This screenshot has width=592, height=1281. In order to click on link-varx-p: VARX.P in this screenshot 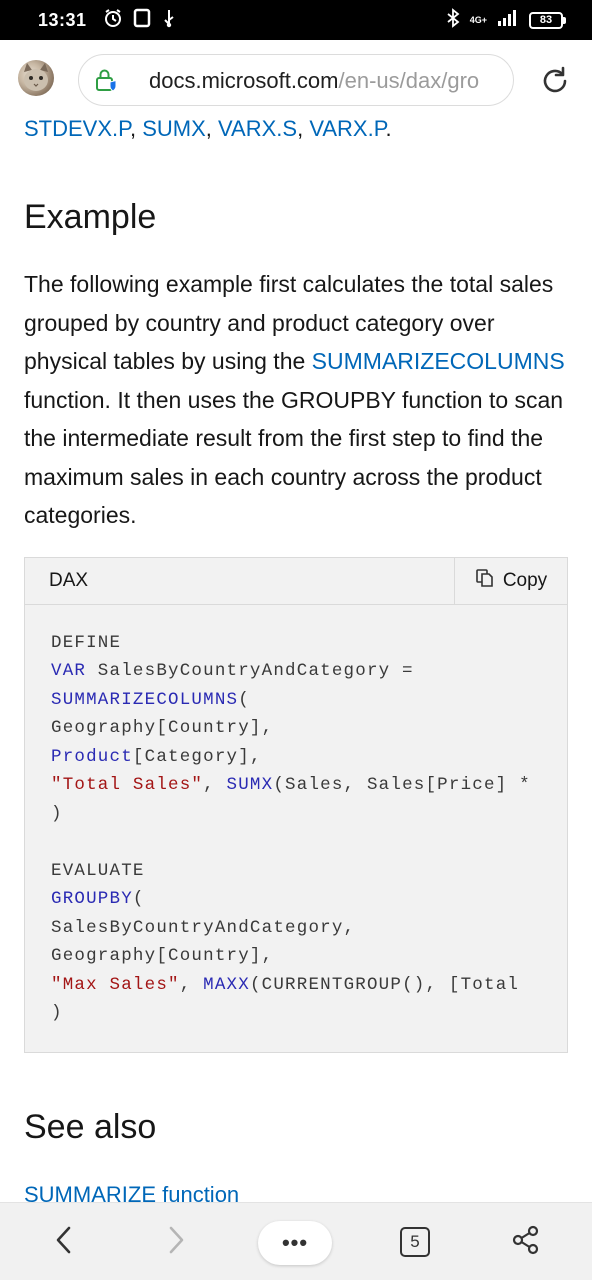, I will do `click(347, 128)`.